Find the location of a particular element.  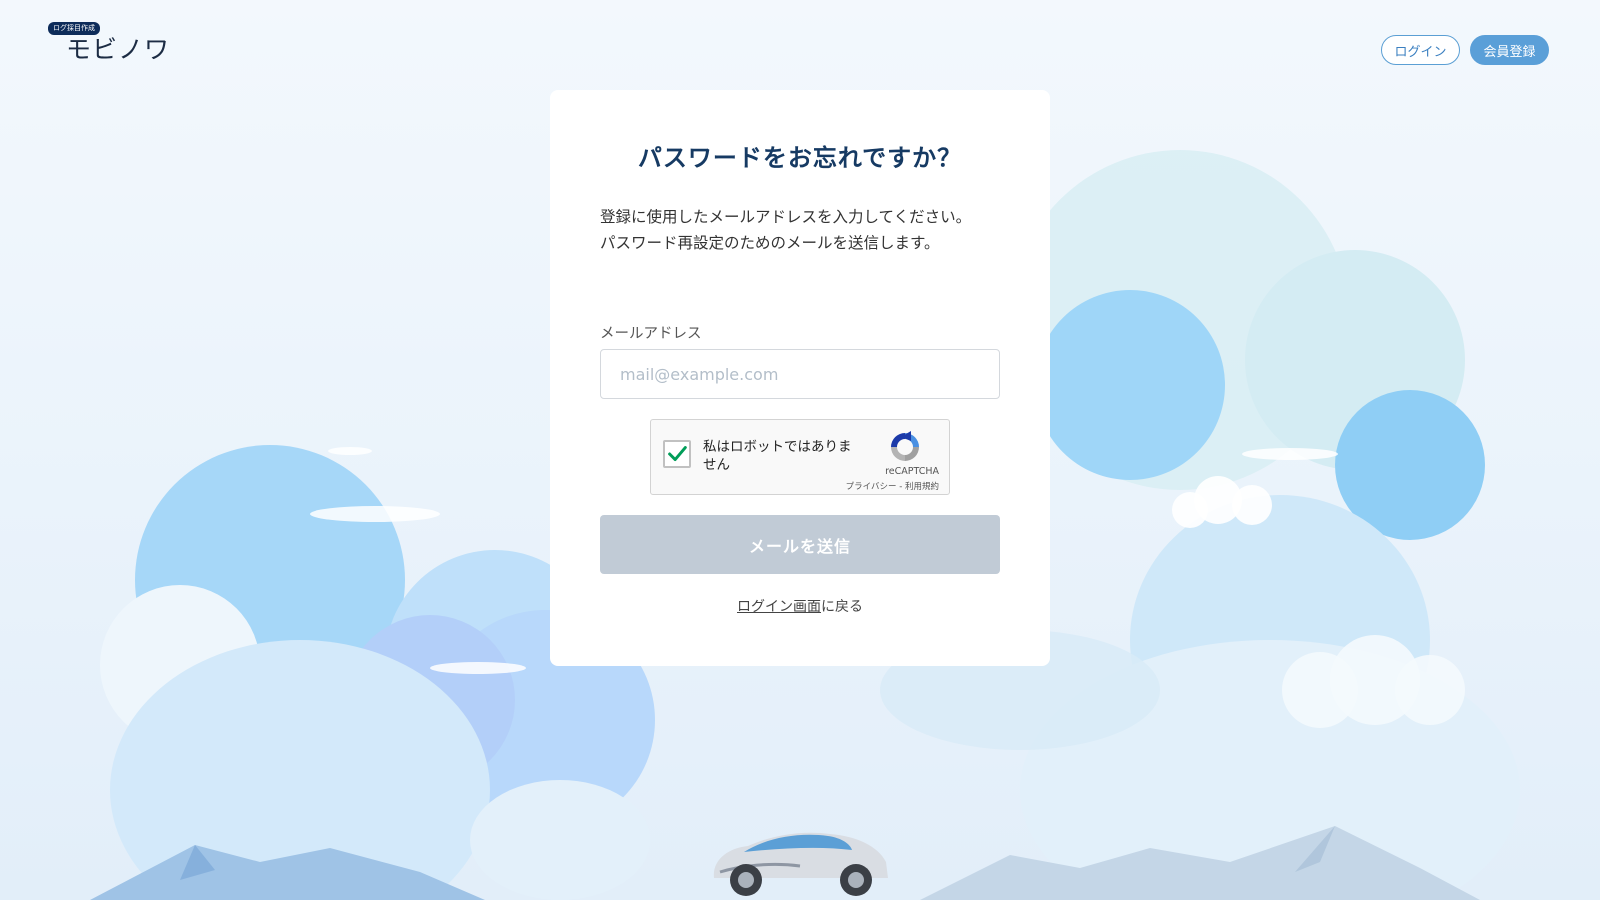

recaptcha-brand: reCAPTCHA is located at coordinates (912, 471).